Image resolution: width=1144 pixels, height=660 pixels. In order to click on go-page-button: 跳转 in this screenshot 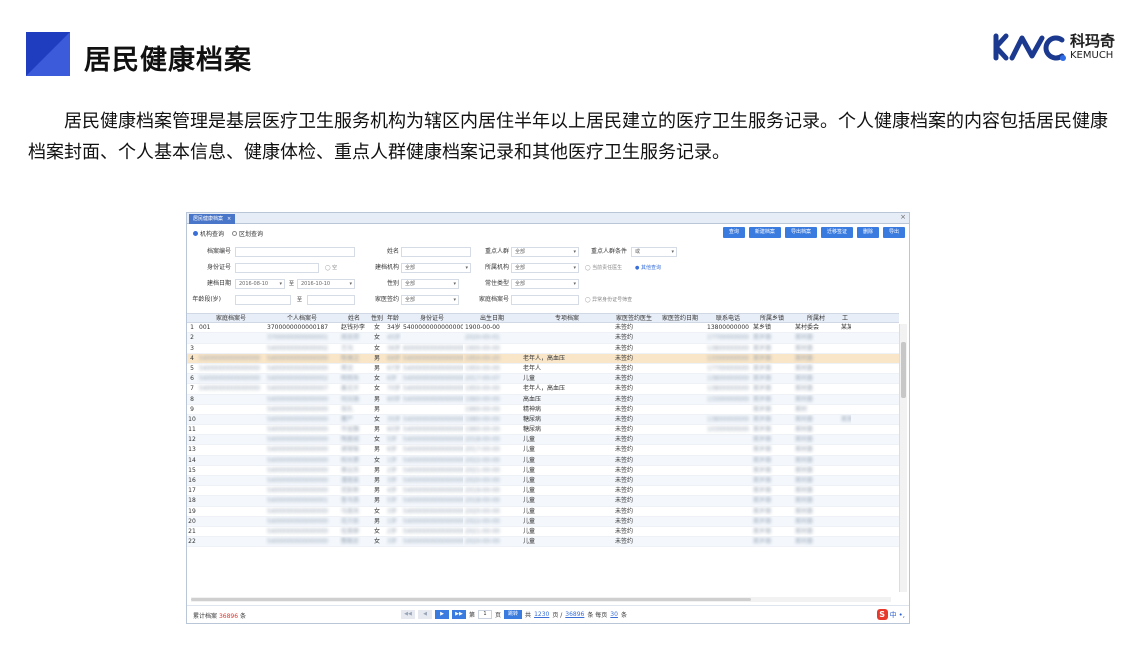, I will do `click(513, 614)`.